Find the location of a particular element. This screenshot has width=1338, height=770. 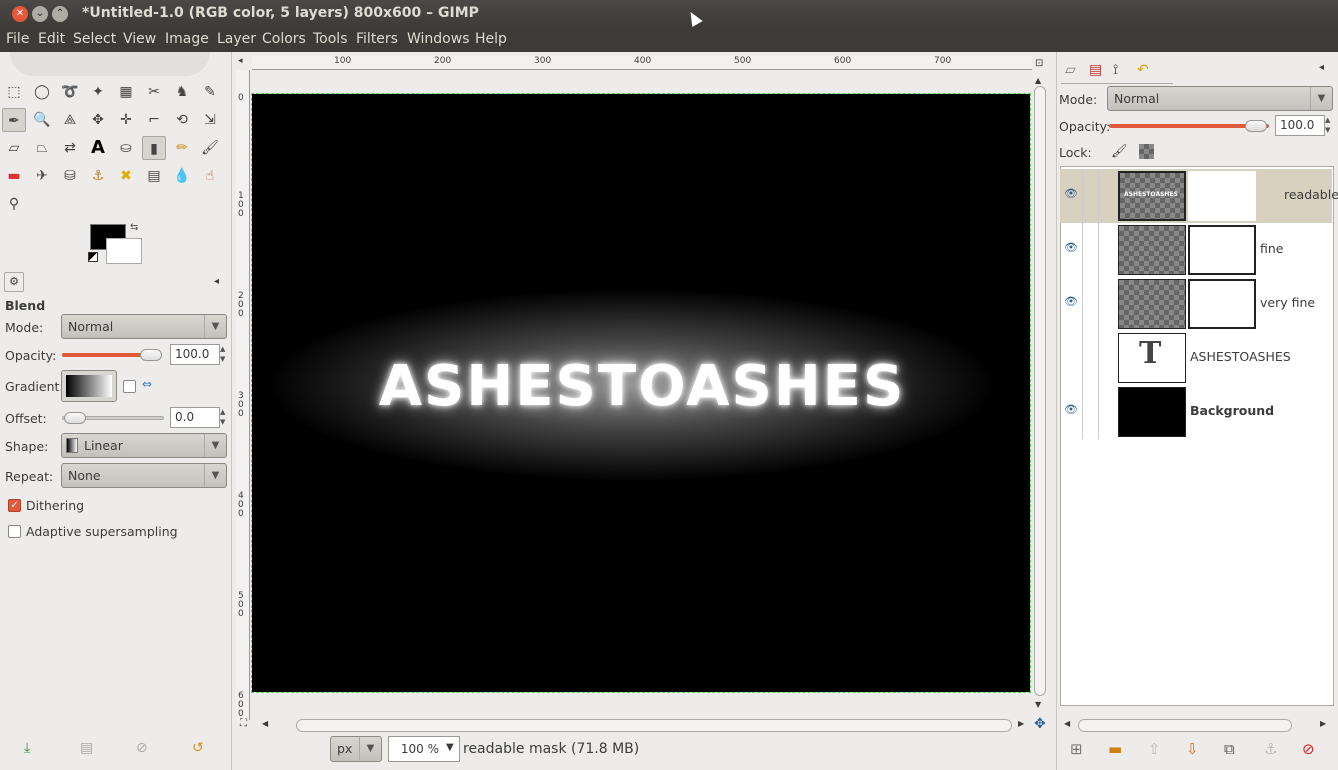

foreground-select-icon: ♞ is located at coordinates (182, 92).